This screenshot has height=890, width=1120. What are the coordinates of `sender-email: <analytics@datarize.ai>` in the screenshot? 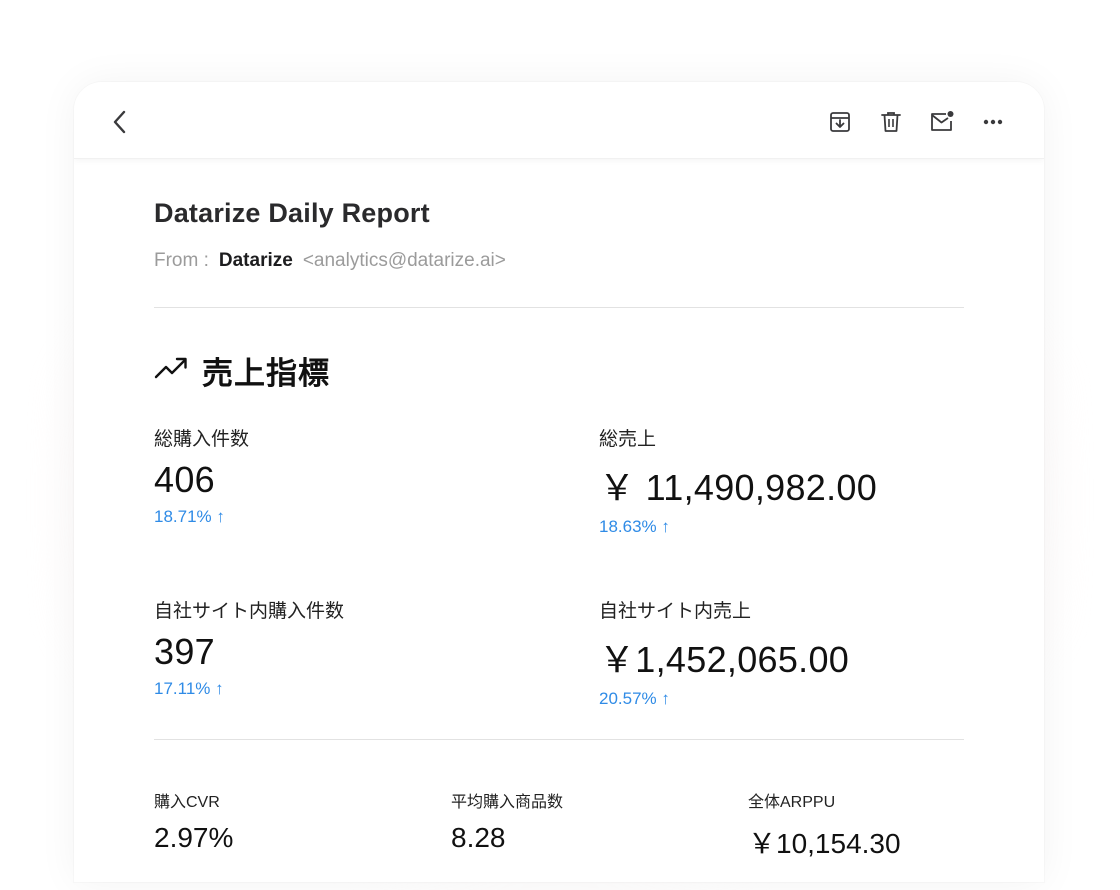 It's located at (404, 260).